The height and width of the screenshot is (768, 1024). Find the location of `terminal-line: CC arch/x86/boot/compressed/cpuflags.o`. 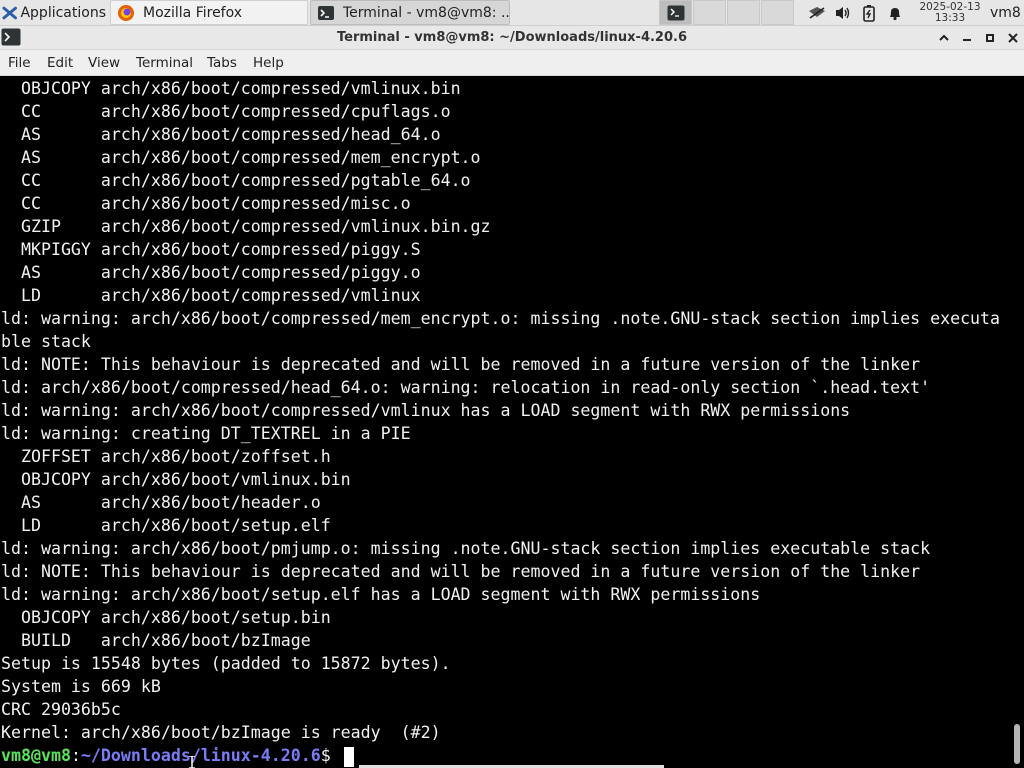

terminal-line: CC arch/x86/boot/compressed/cpuflags.o is located at coordinates (226, 111).